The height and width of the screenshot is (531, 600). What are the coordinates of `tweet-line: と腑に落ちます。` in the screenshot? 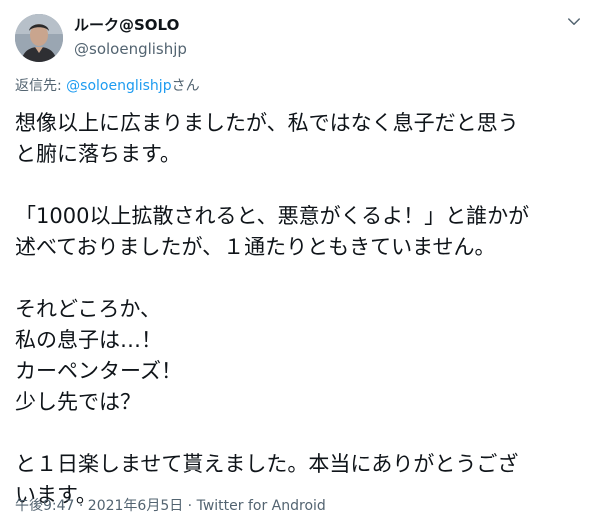 It's located at (98, 154).